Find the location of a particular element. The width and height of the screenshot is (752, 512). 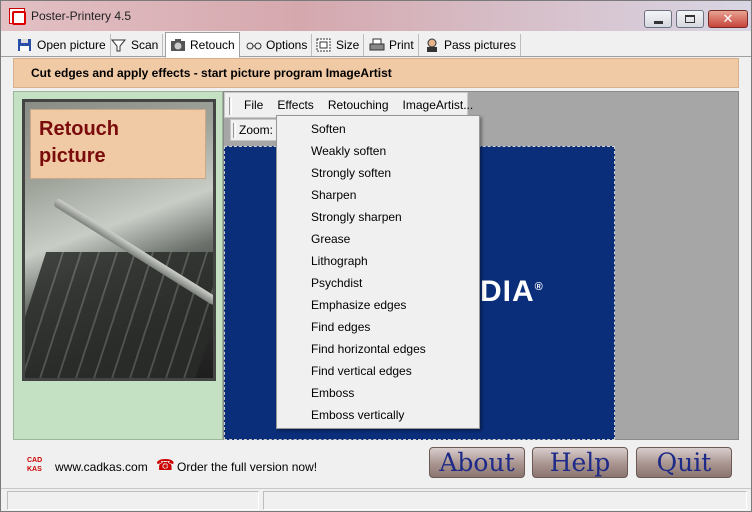

menu-file: File is located at coordinates (253, 105).